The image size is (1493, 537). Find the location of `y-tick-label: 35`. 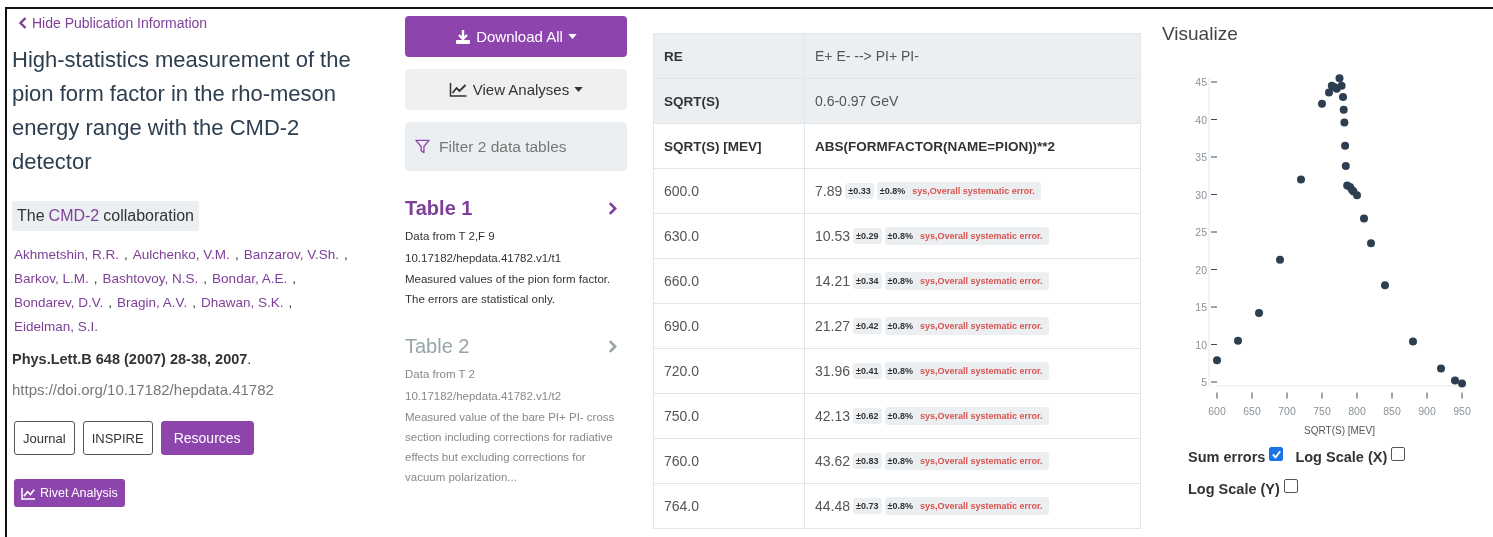

y-tick-label: 35 is located at coordinates (1201, 157).